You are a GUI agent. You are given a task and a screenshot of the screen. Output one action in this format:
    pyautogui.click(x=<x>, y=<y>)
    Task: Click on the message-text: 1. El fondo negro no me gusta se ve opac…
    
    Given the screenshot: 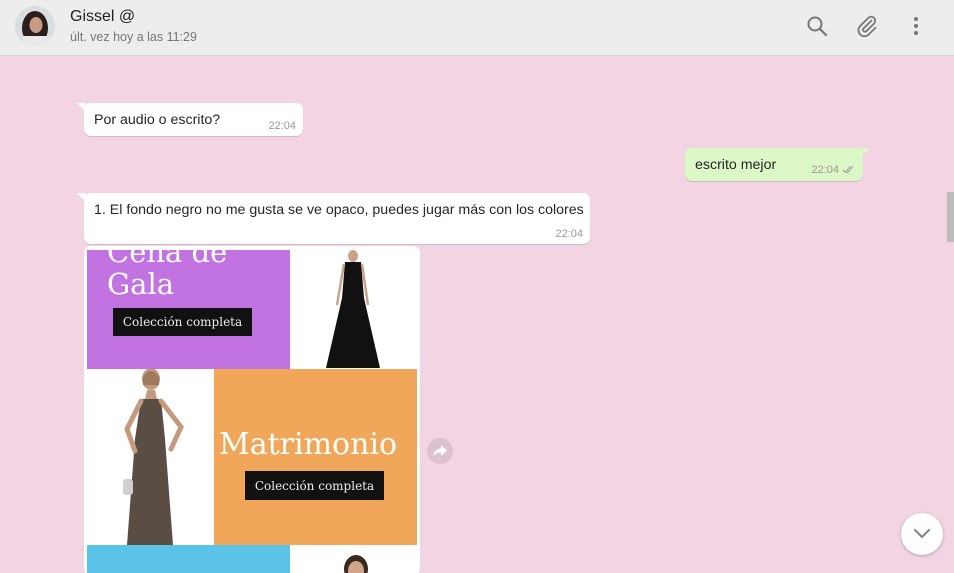 What is the action you would take?
    pyautogui.click(x=339, y=210)
    